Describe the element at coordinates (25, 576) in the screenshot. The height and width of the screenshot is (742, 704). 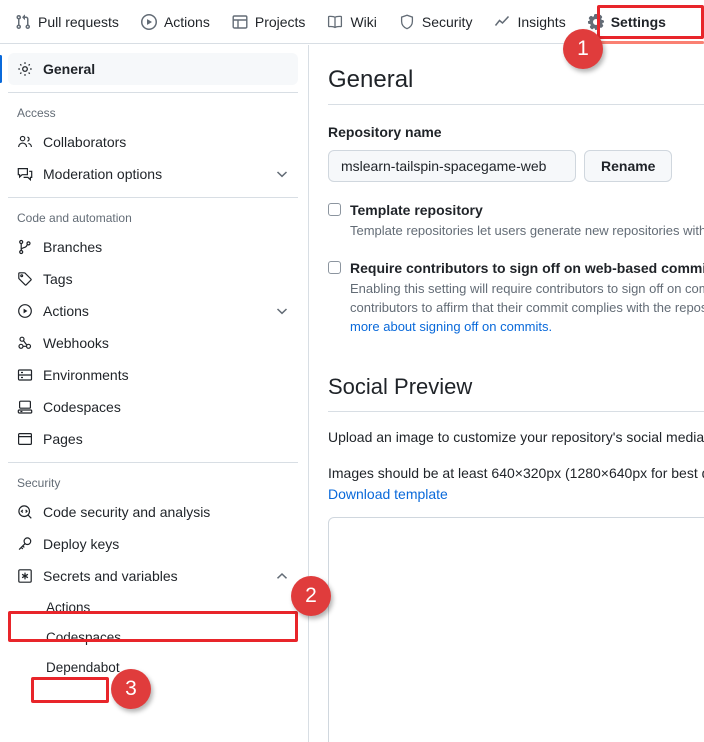
I see `asterisk-key-icon` at that location.